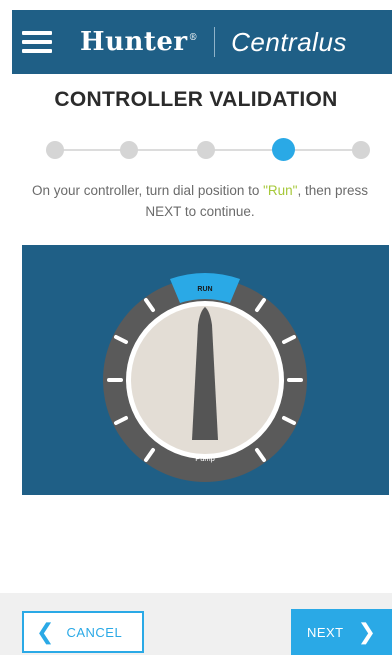 The image size is (392, 655). I want to click on header-divider, so click(215, 42).